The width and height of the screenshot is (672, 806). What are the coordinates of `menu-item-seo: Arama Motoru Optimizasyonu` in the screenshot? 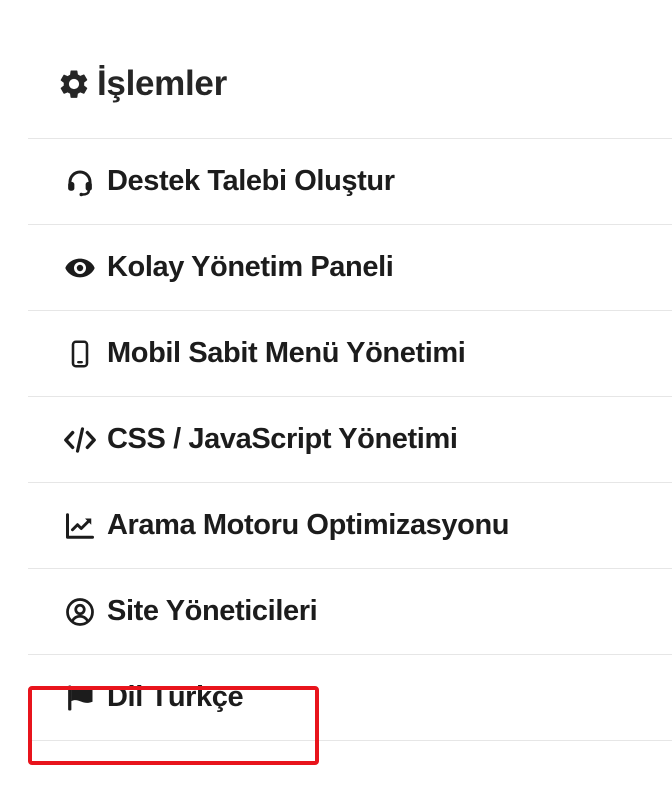 It's located at (350, 526).